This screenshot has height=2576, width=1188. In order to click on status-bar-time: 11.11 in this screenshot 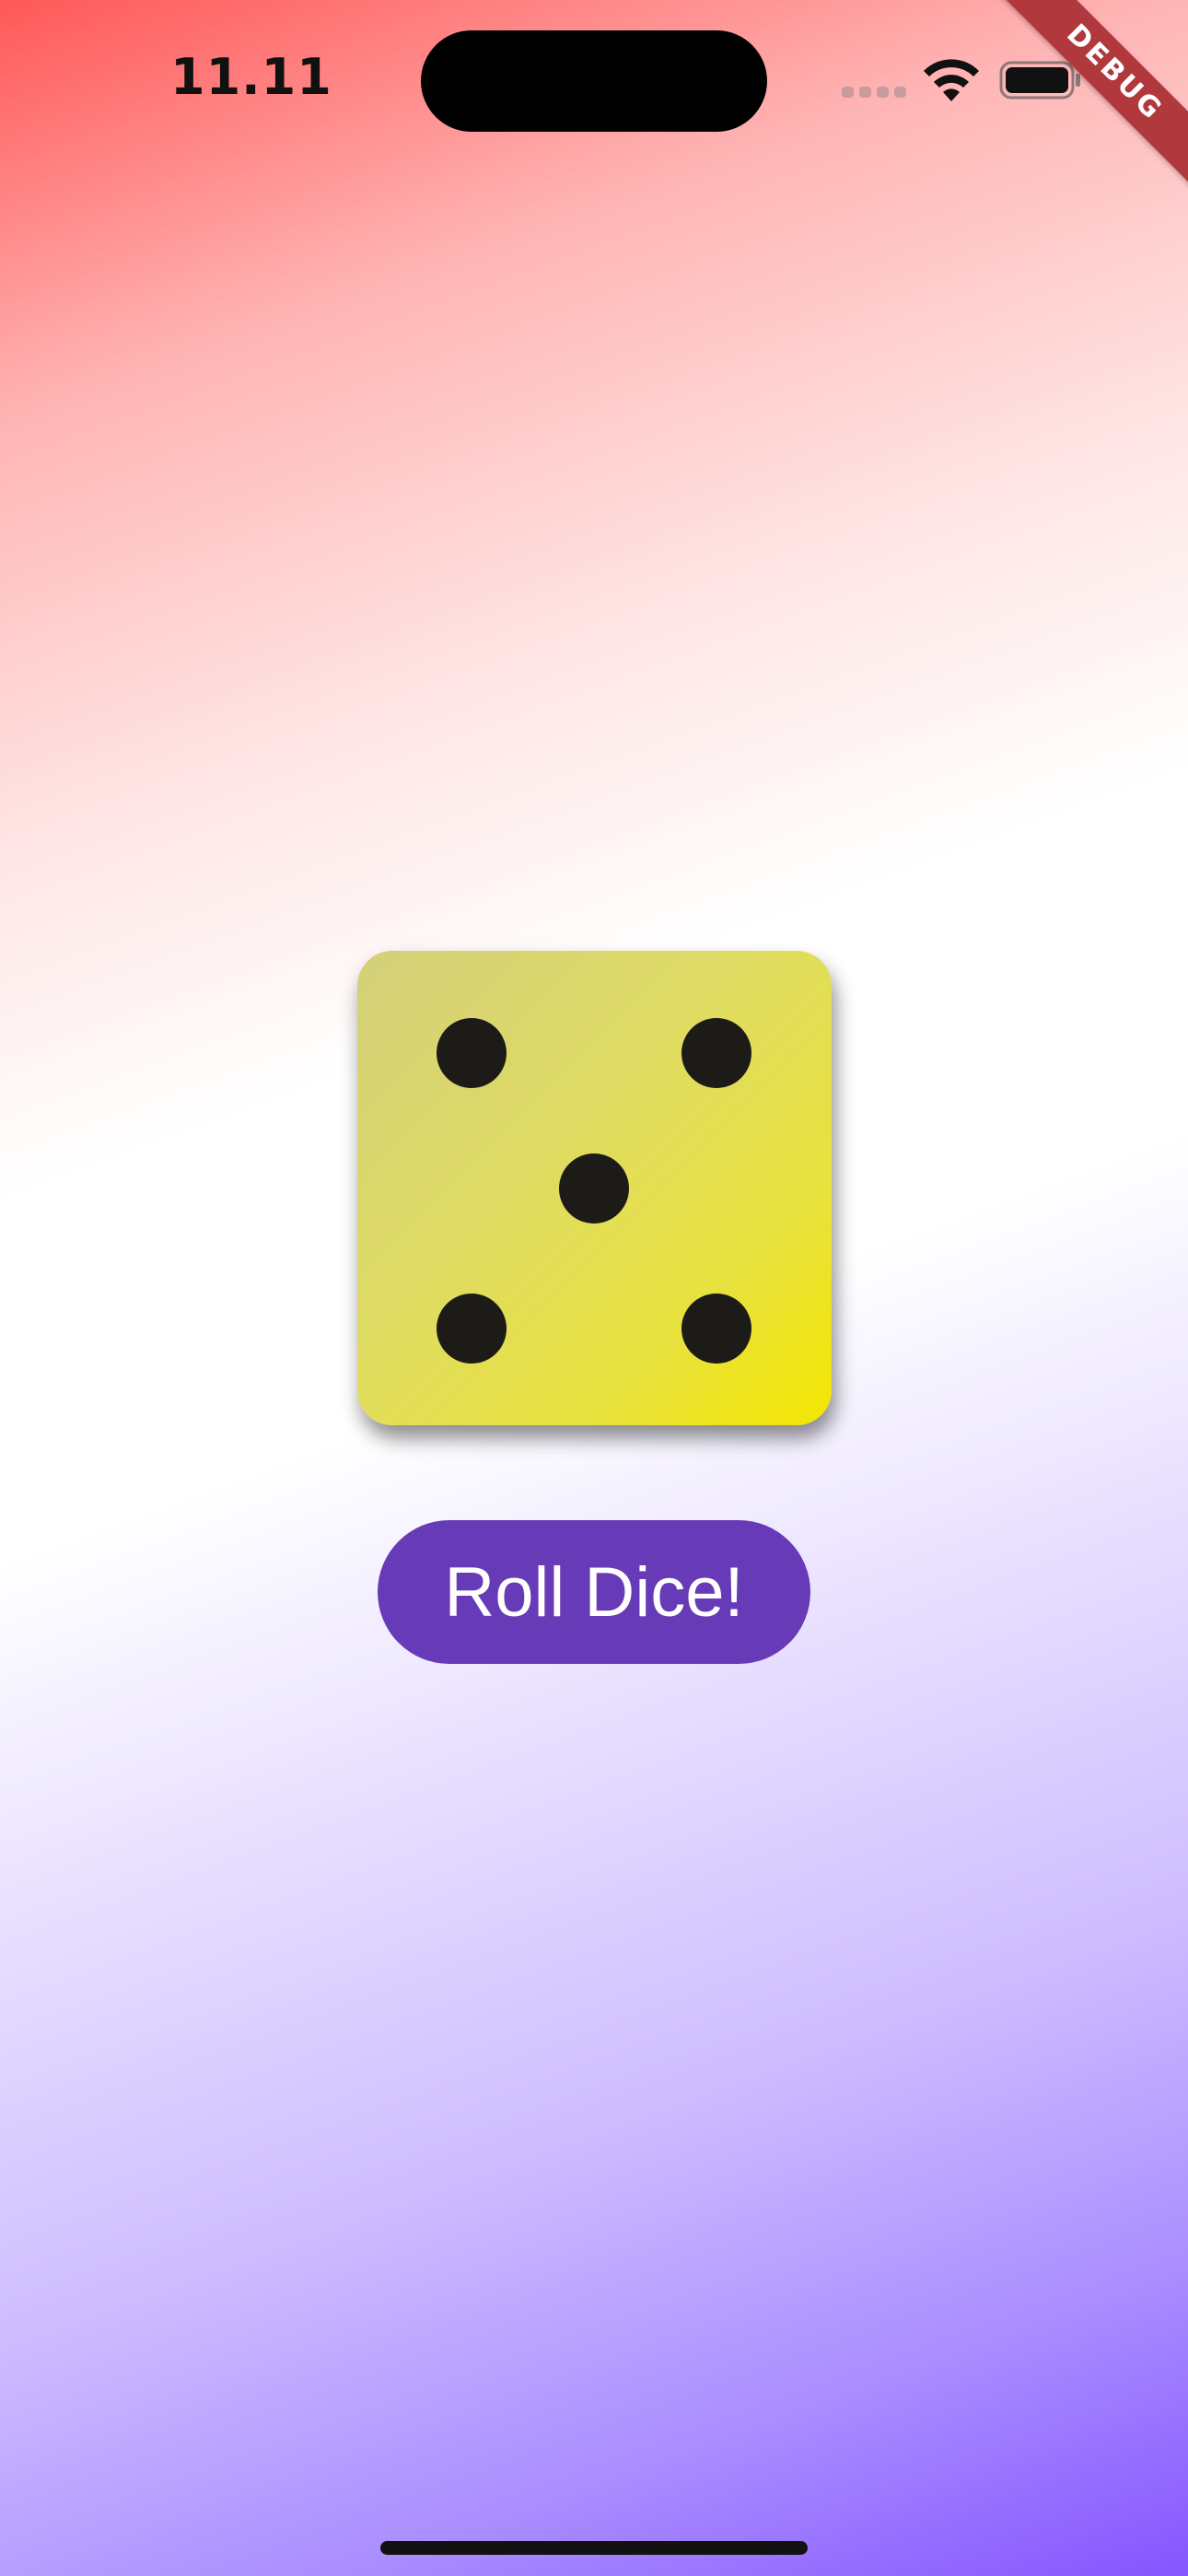, I will do `click(251, 77)`.